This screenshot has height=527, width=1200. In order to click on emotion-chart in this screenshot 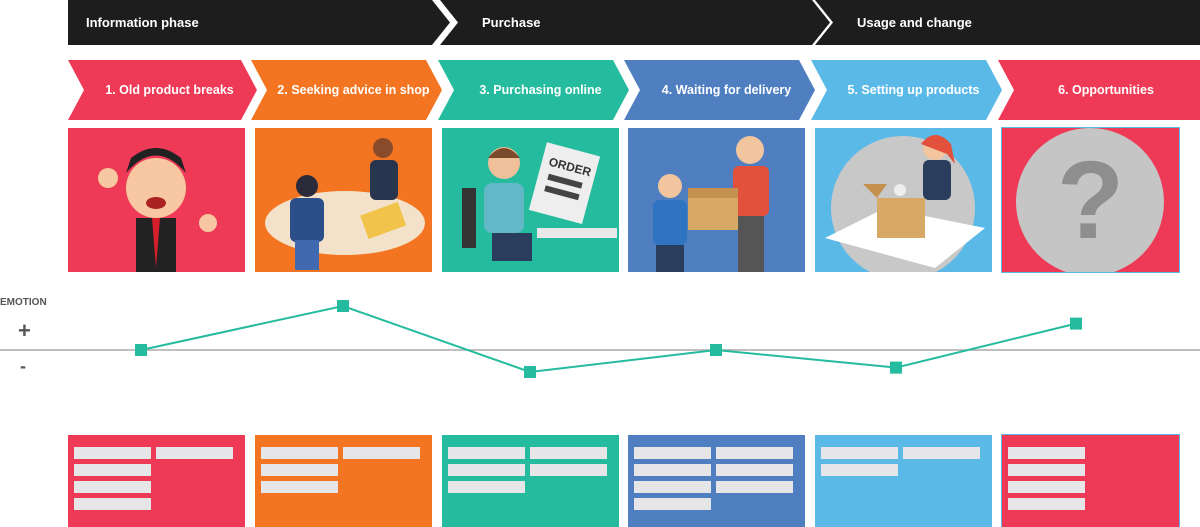, I will do `click(600, 339)`.